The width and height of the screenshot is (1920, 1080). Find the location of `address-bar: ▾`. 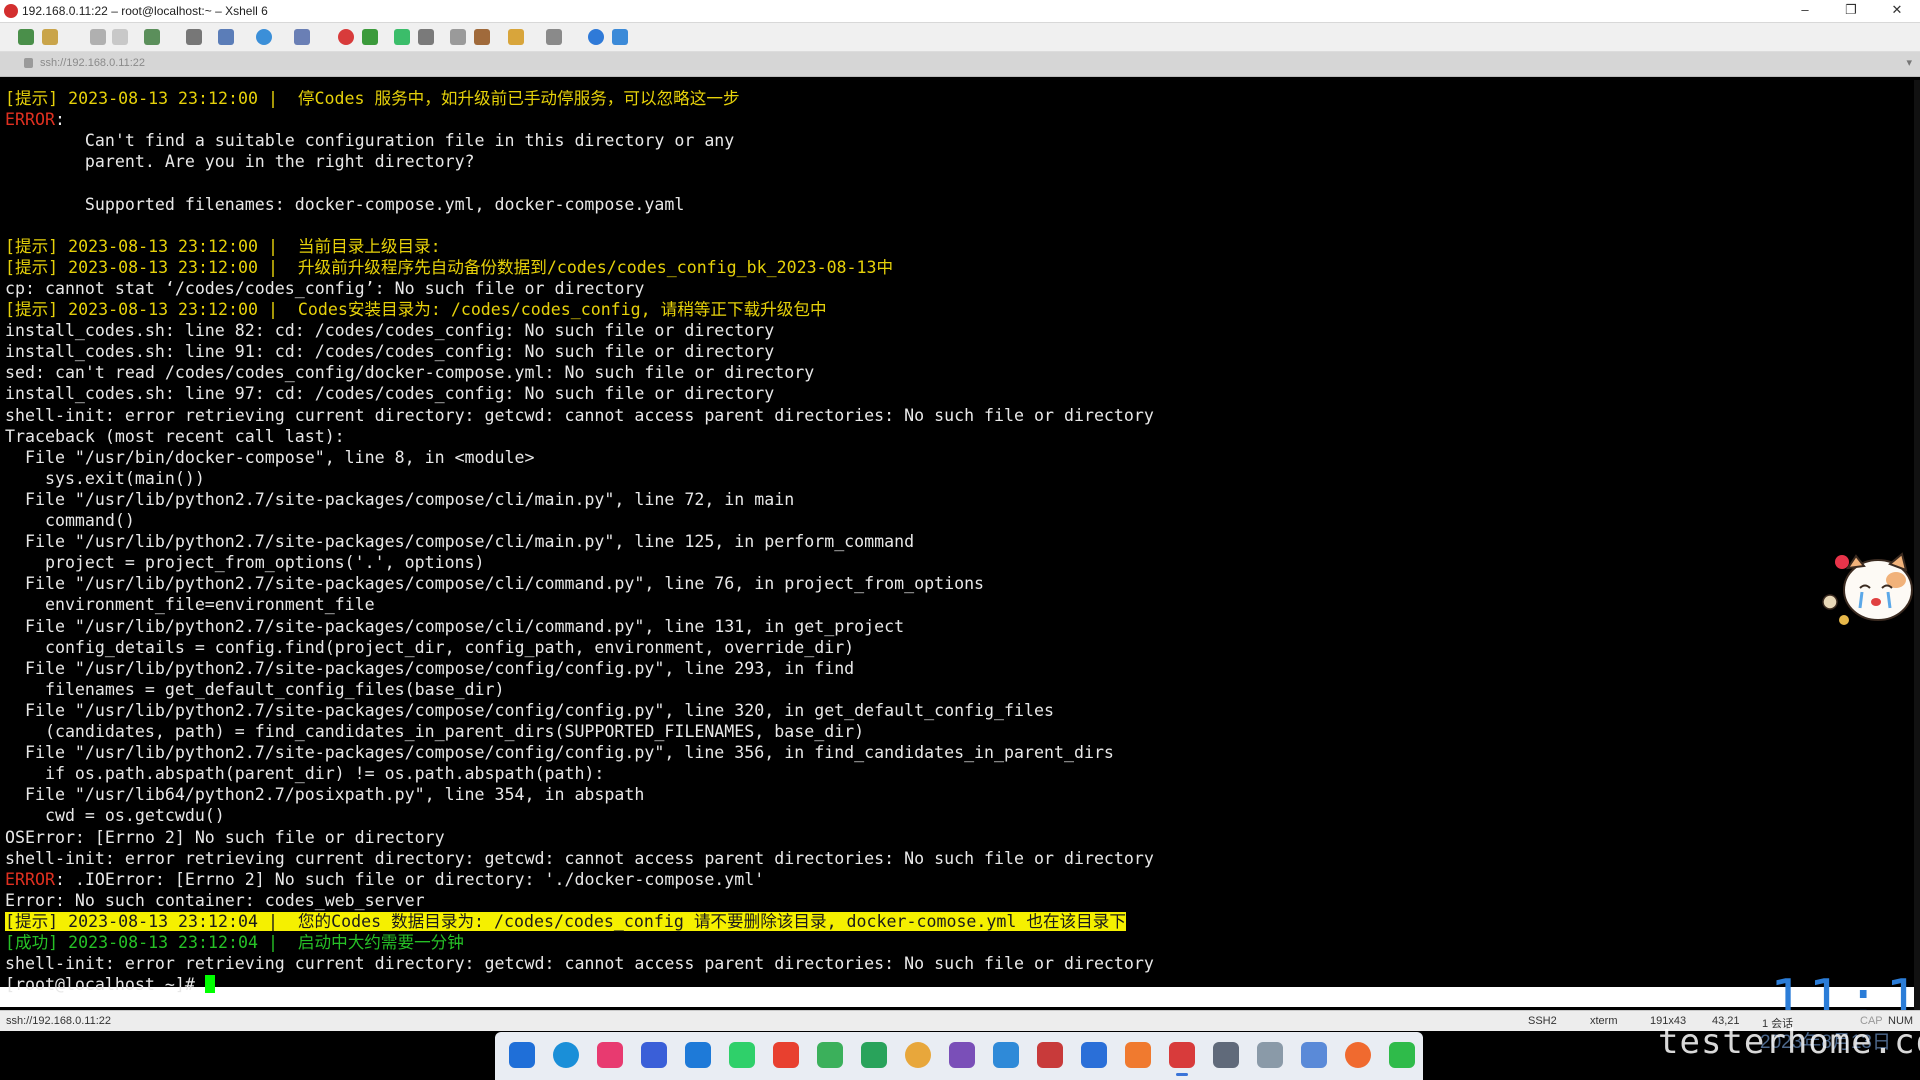

address-bar: ▾ is located at coordinates (960, 64).